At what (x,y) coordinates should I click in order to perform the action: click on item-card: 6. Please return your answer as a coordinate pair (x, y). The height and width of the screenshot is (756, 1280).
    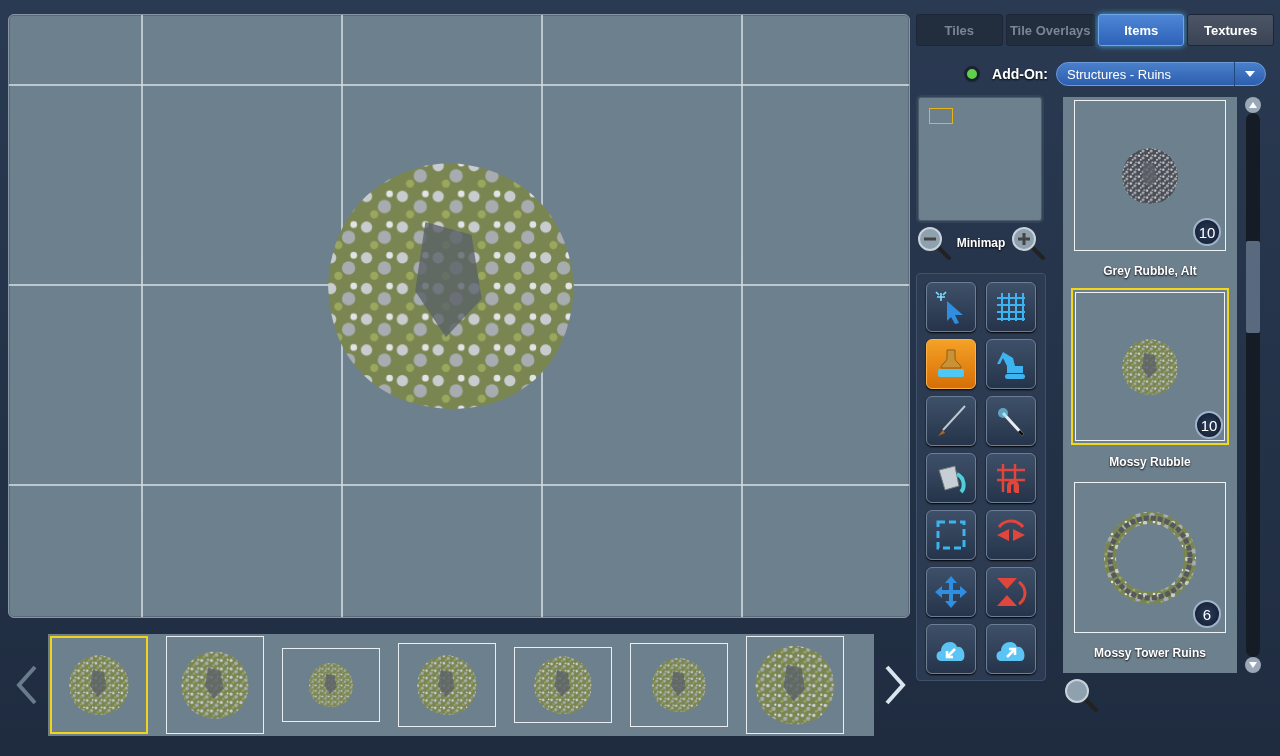
    Looking at the image, I should click on (1150, 558).